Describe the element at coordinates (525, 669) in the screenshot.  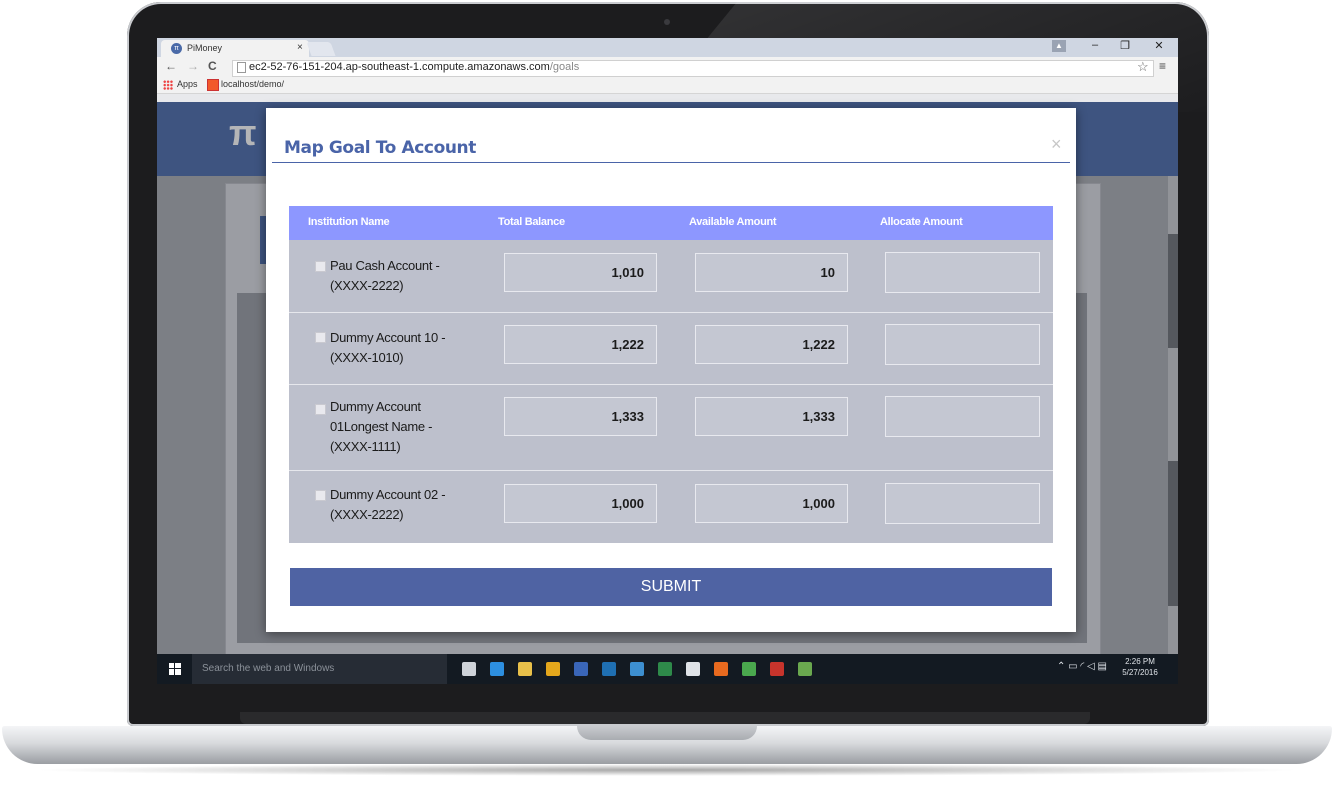
I see `file-explorer-icon` at that location.